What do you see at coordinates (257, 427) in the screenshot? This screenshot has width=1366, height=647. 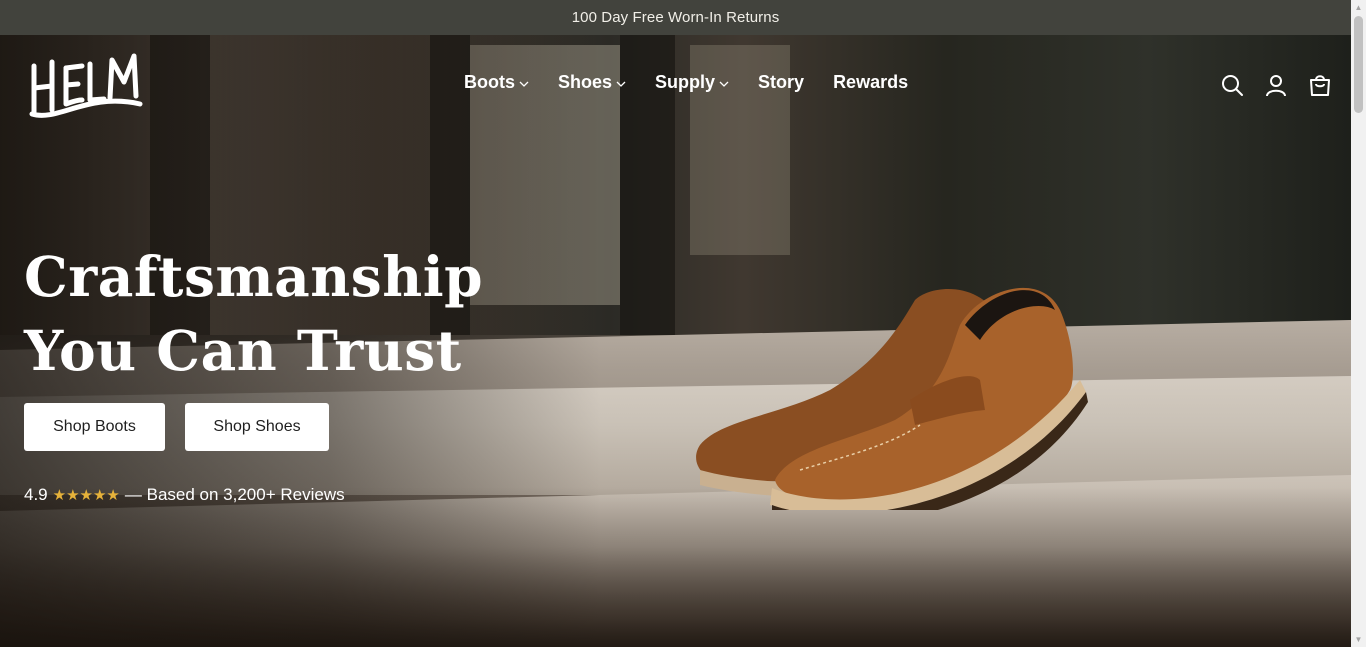 I see `shop-shoes-button: Shop Shoes` at bounding box center [257, 427].